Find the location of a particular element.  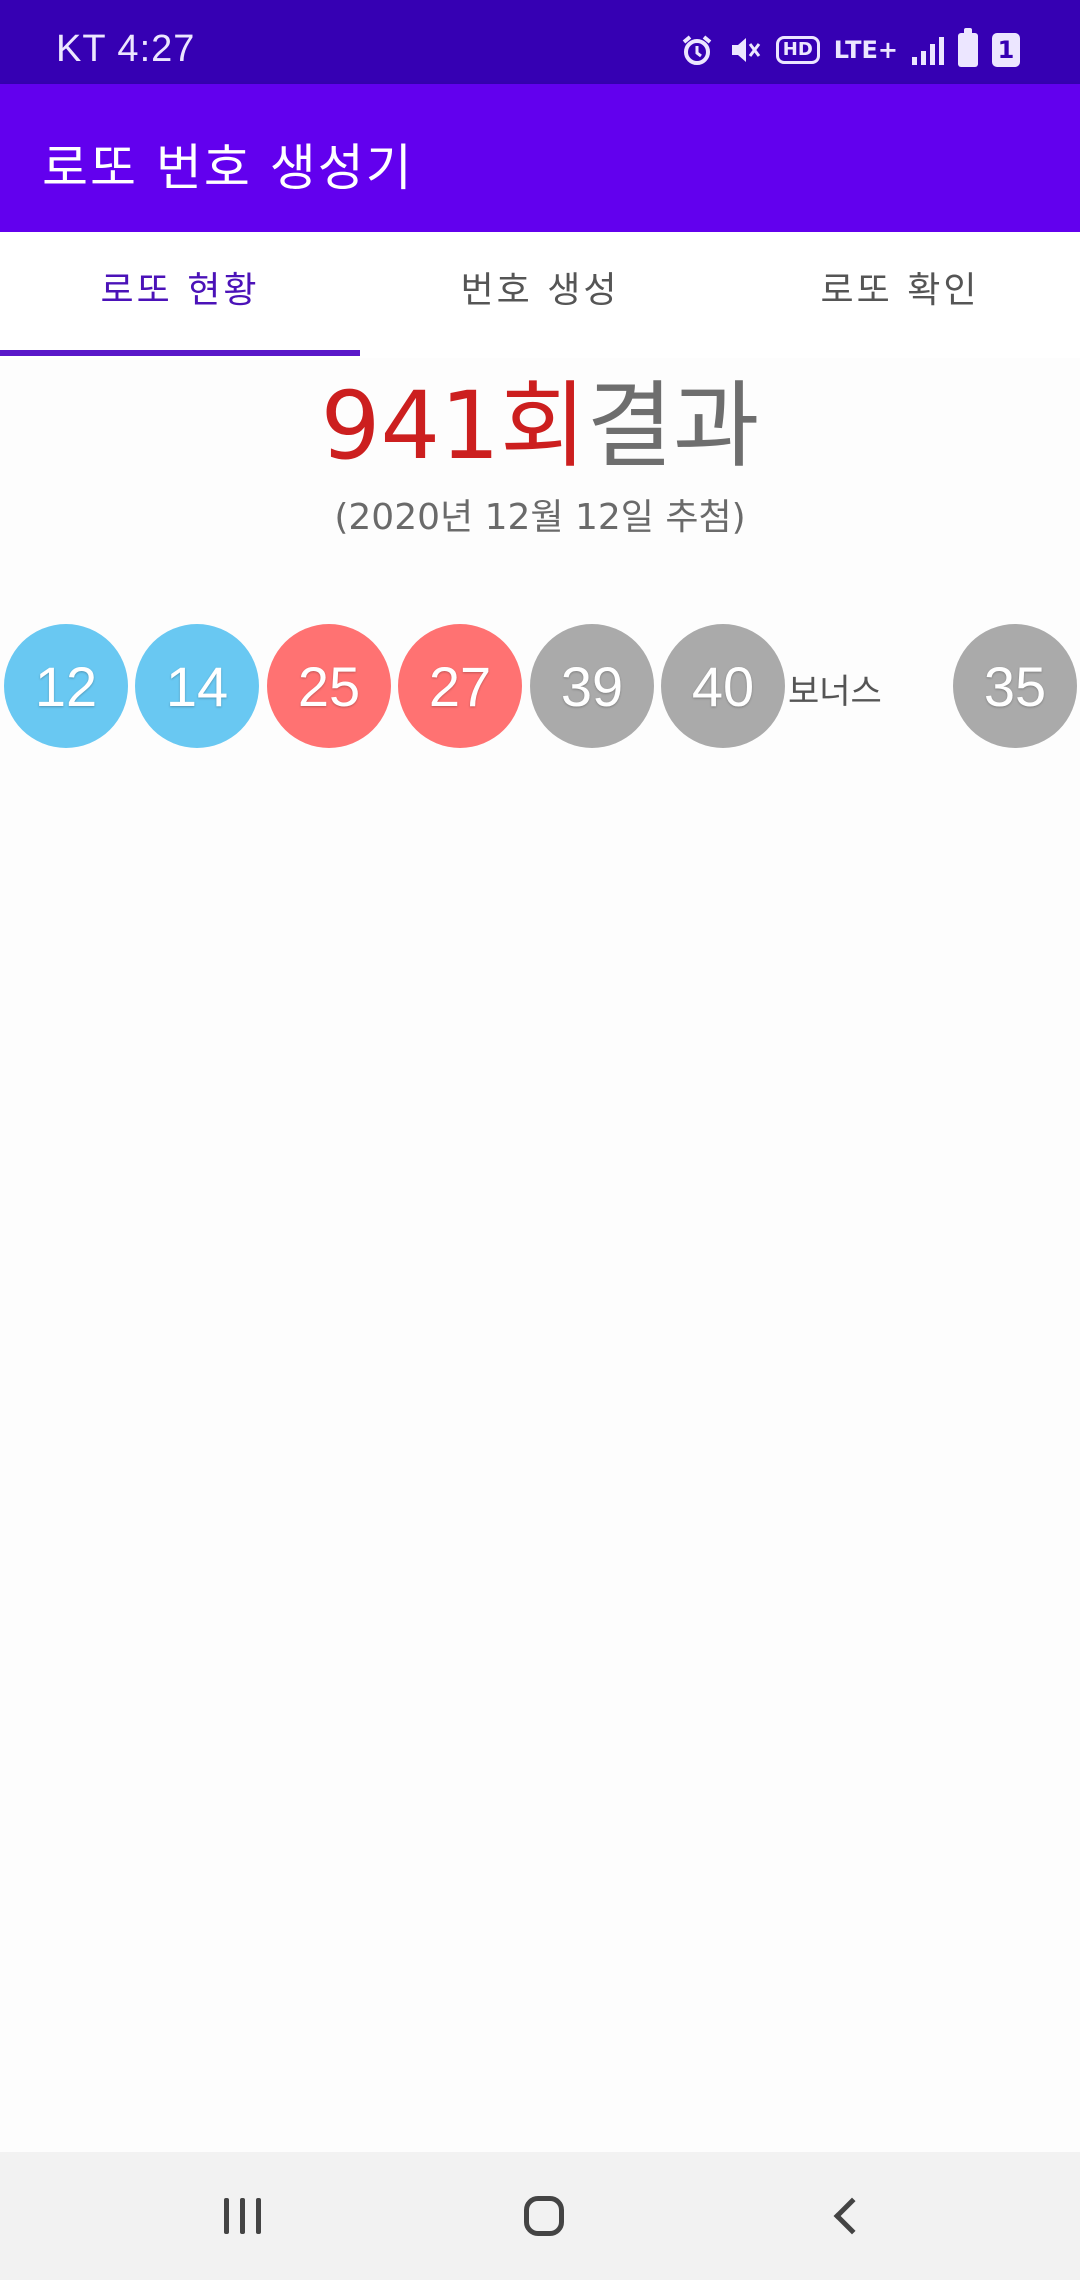

app-title: 로또 번호 생성기 is located at coordinates (228, 168).